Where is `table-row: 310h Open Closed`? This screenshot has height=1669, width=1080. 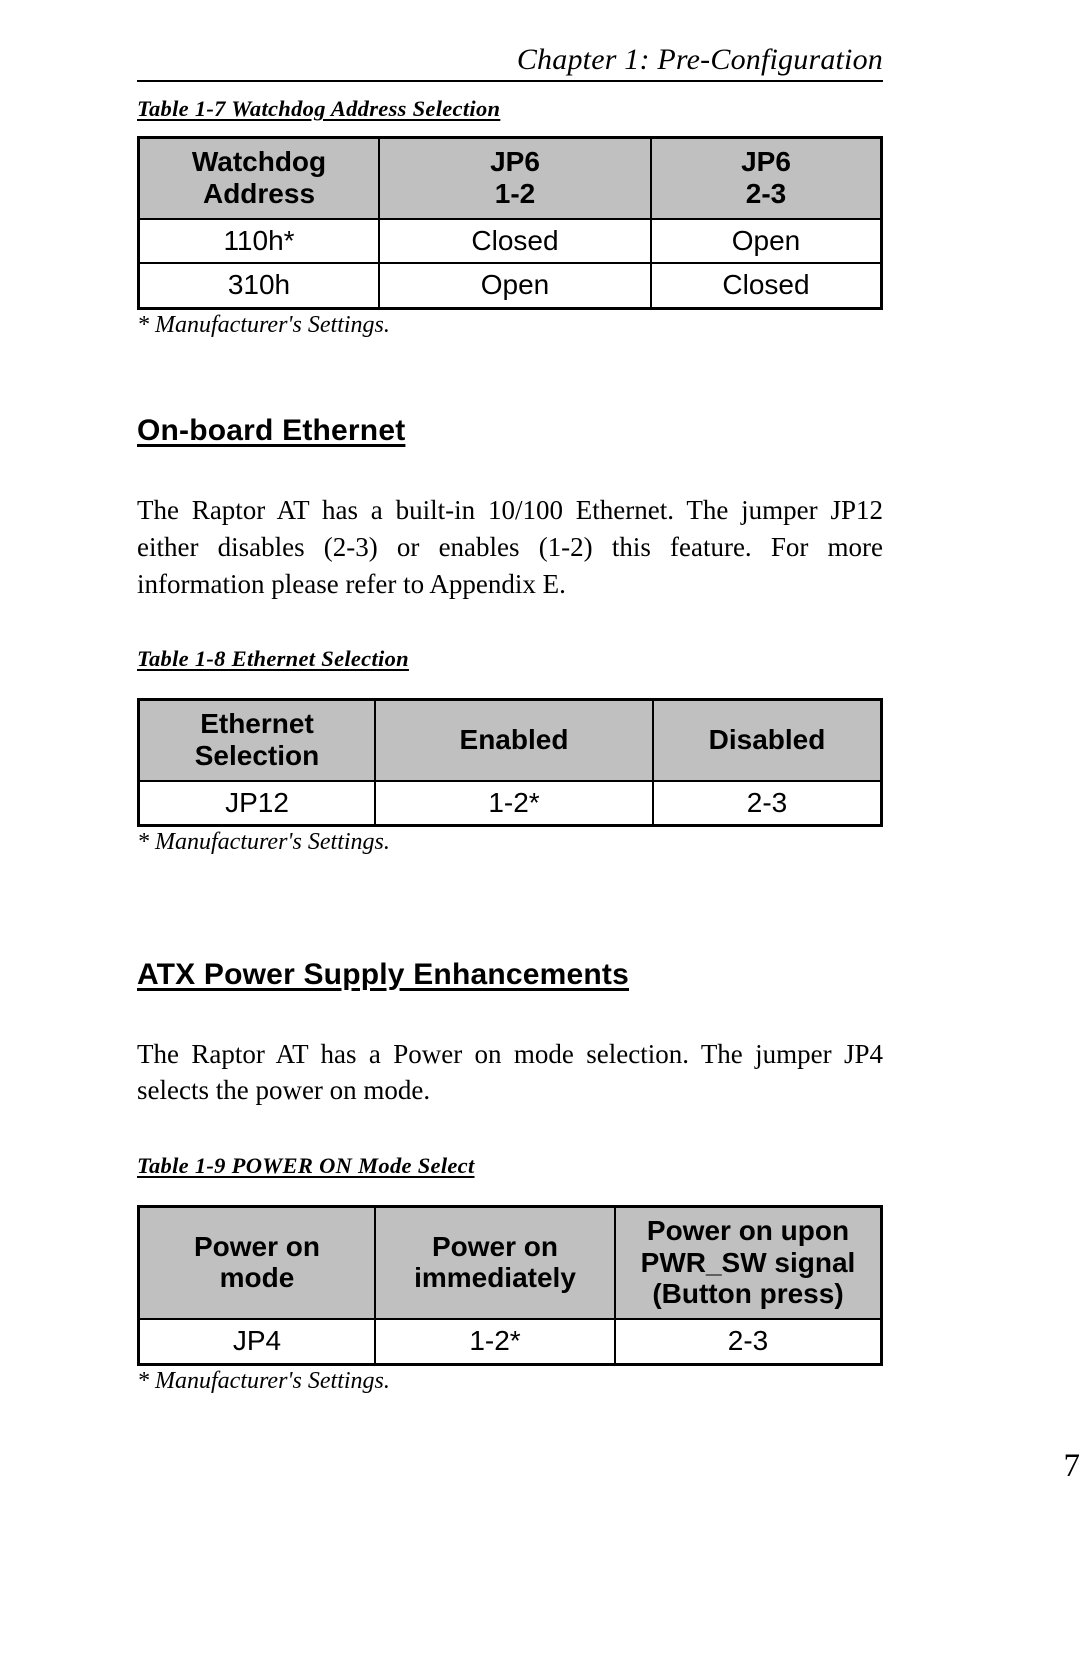 table-row: 310h Open Closed is located at coordinates (510, 286).